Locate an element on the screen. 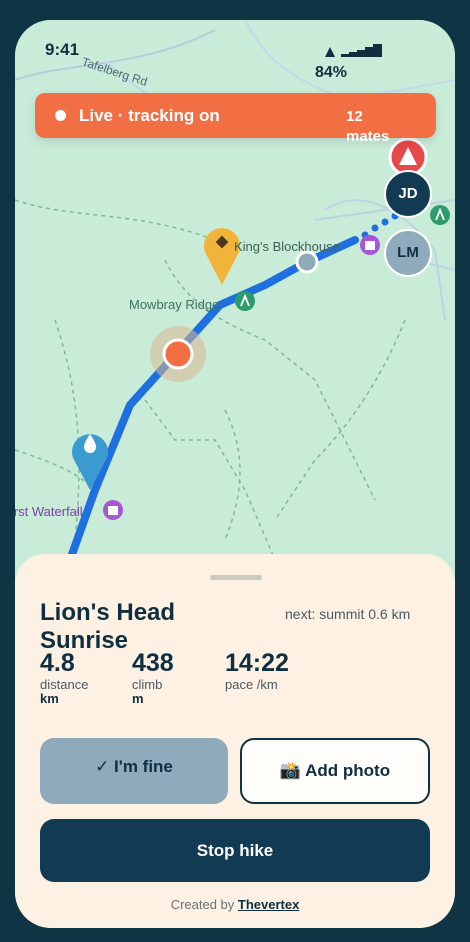 The height and width of the screenshot is (942, 470). next-waypoint-label: next: summit 0.6 km is located at coordinates (348, 614).